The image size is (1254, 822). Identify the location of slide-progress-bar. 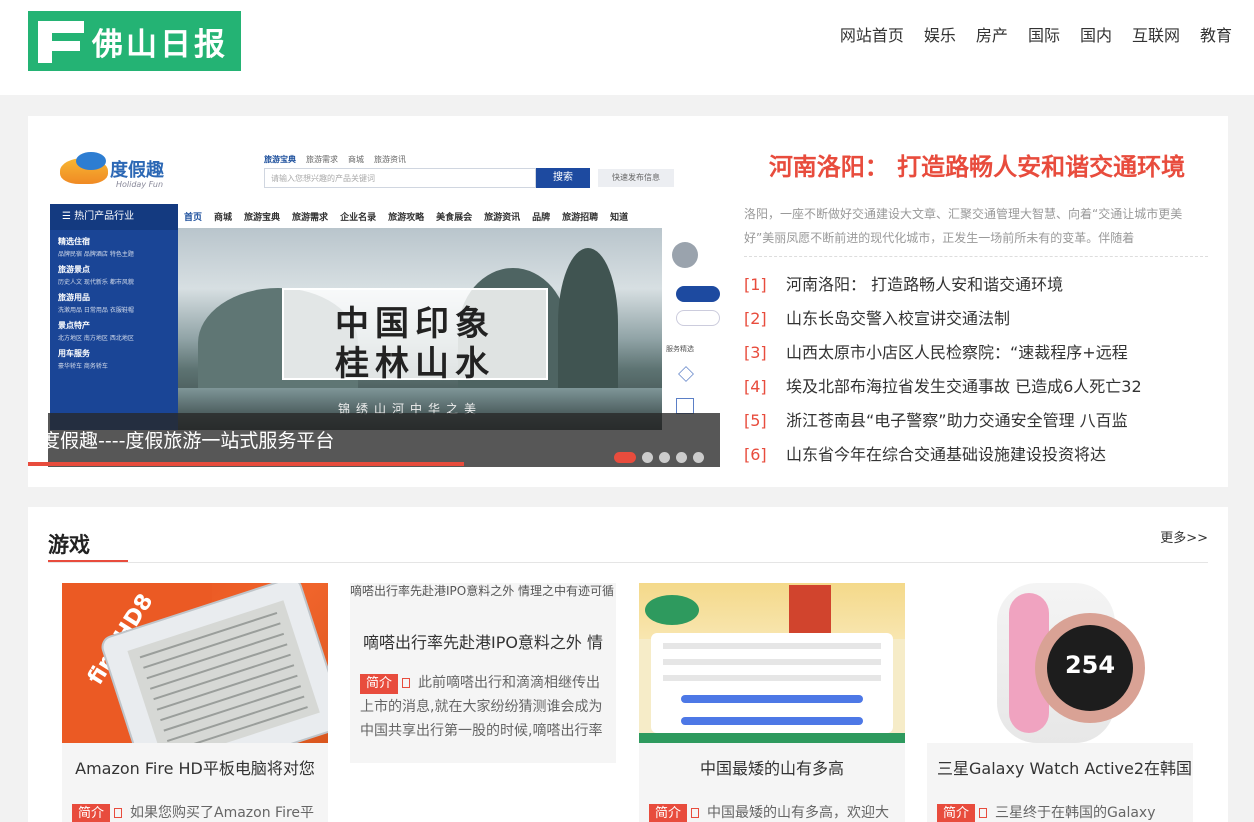
(246, 464).